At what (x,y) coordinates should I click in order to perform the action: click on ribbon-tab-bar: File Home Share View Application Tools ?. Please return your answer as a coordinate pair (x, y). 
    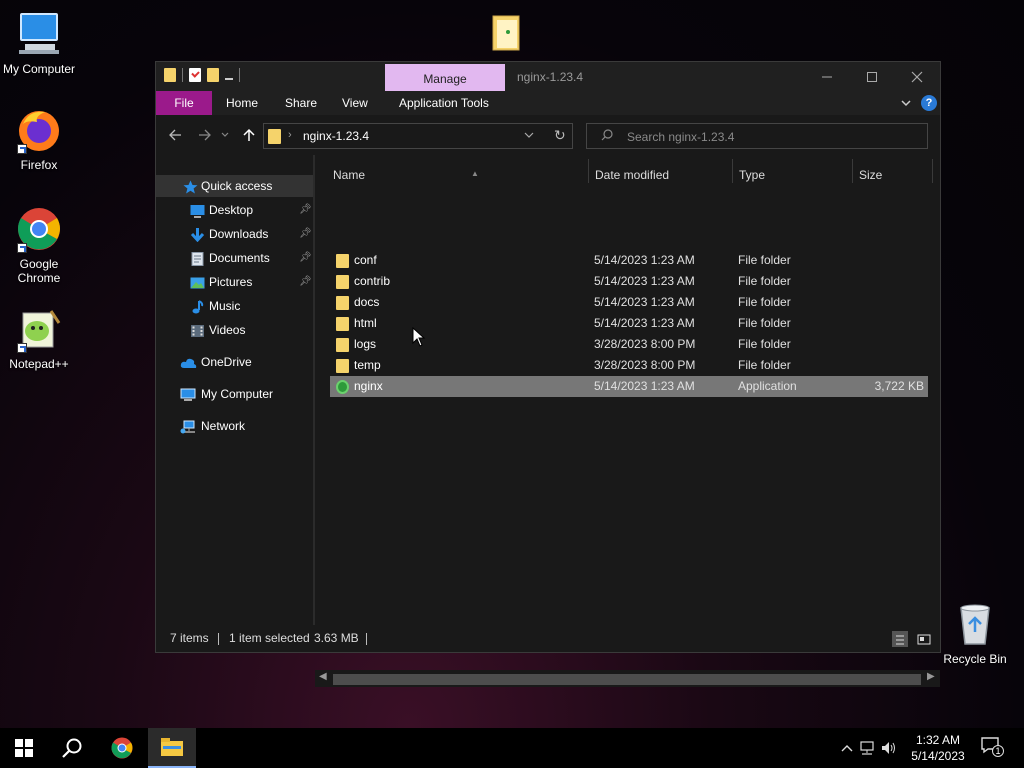
    Looking at the image, I should click on (548, 103).